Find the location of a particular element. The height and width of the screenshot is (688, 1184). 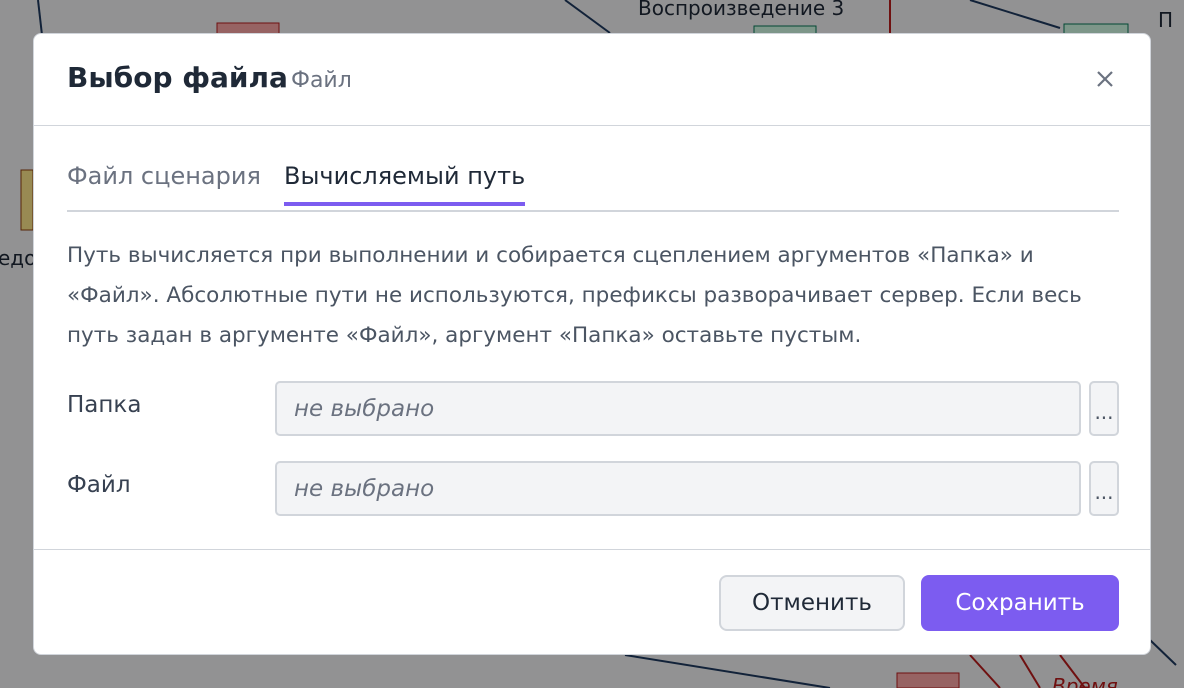

tab-script-file: Файл сценария is located at coordinates (164, 182).